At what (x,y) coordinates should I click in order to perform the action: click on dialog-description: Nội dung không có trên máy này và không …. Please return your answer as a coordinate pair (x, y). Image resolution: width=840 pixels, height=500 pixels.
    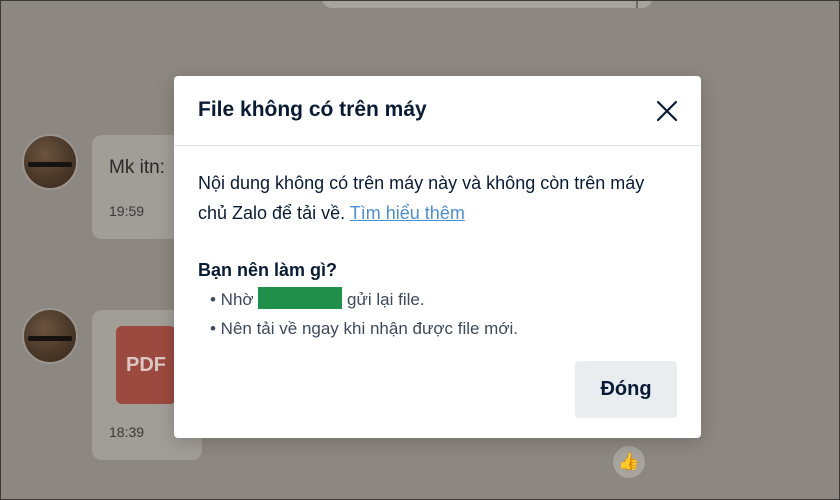
    Looking at the image, I should click on (438, 198).